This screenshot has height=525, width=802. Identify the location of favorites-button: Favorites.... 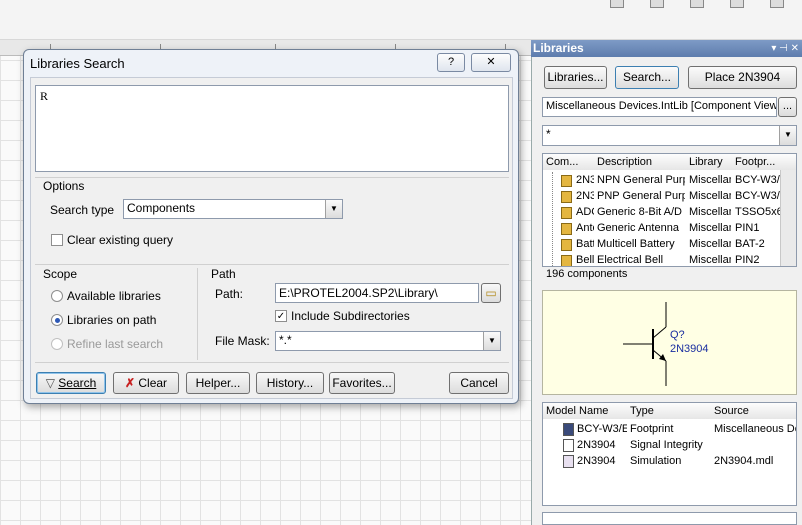
(362, 383).